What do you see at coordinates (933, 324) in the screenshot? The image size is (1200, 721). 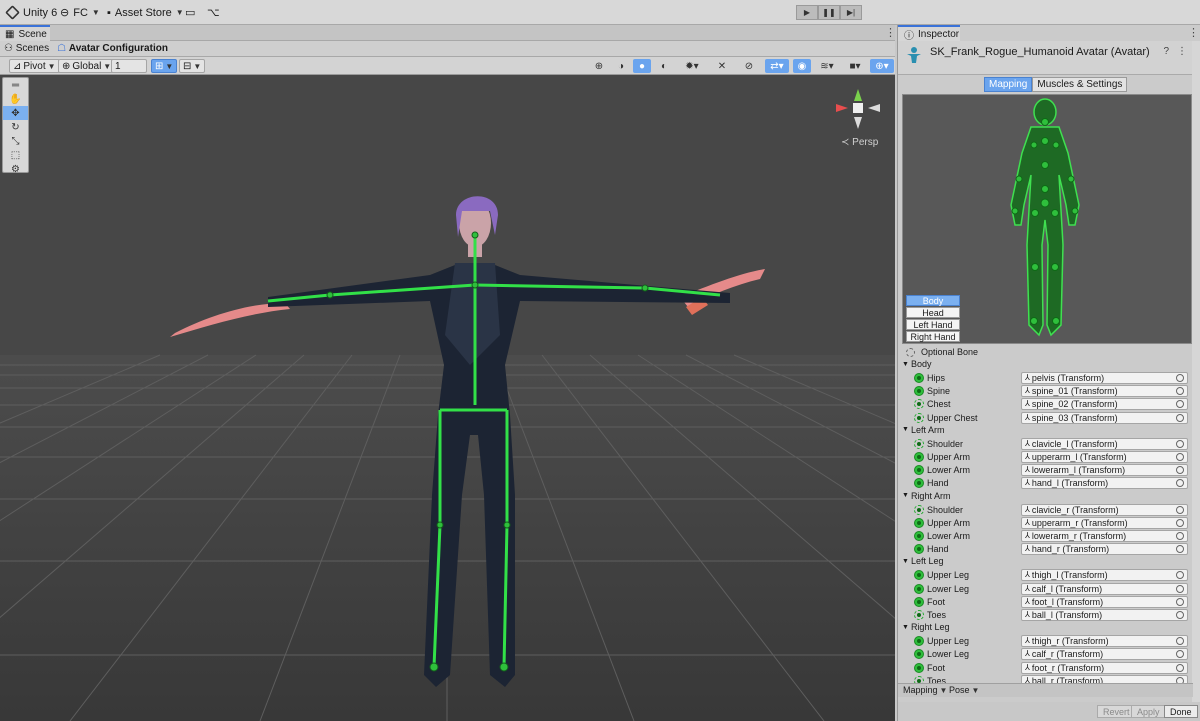 I see `body-part-left-hand: Left Hand` at bounding box center [933, 324].